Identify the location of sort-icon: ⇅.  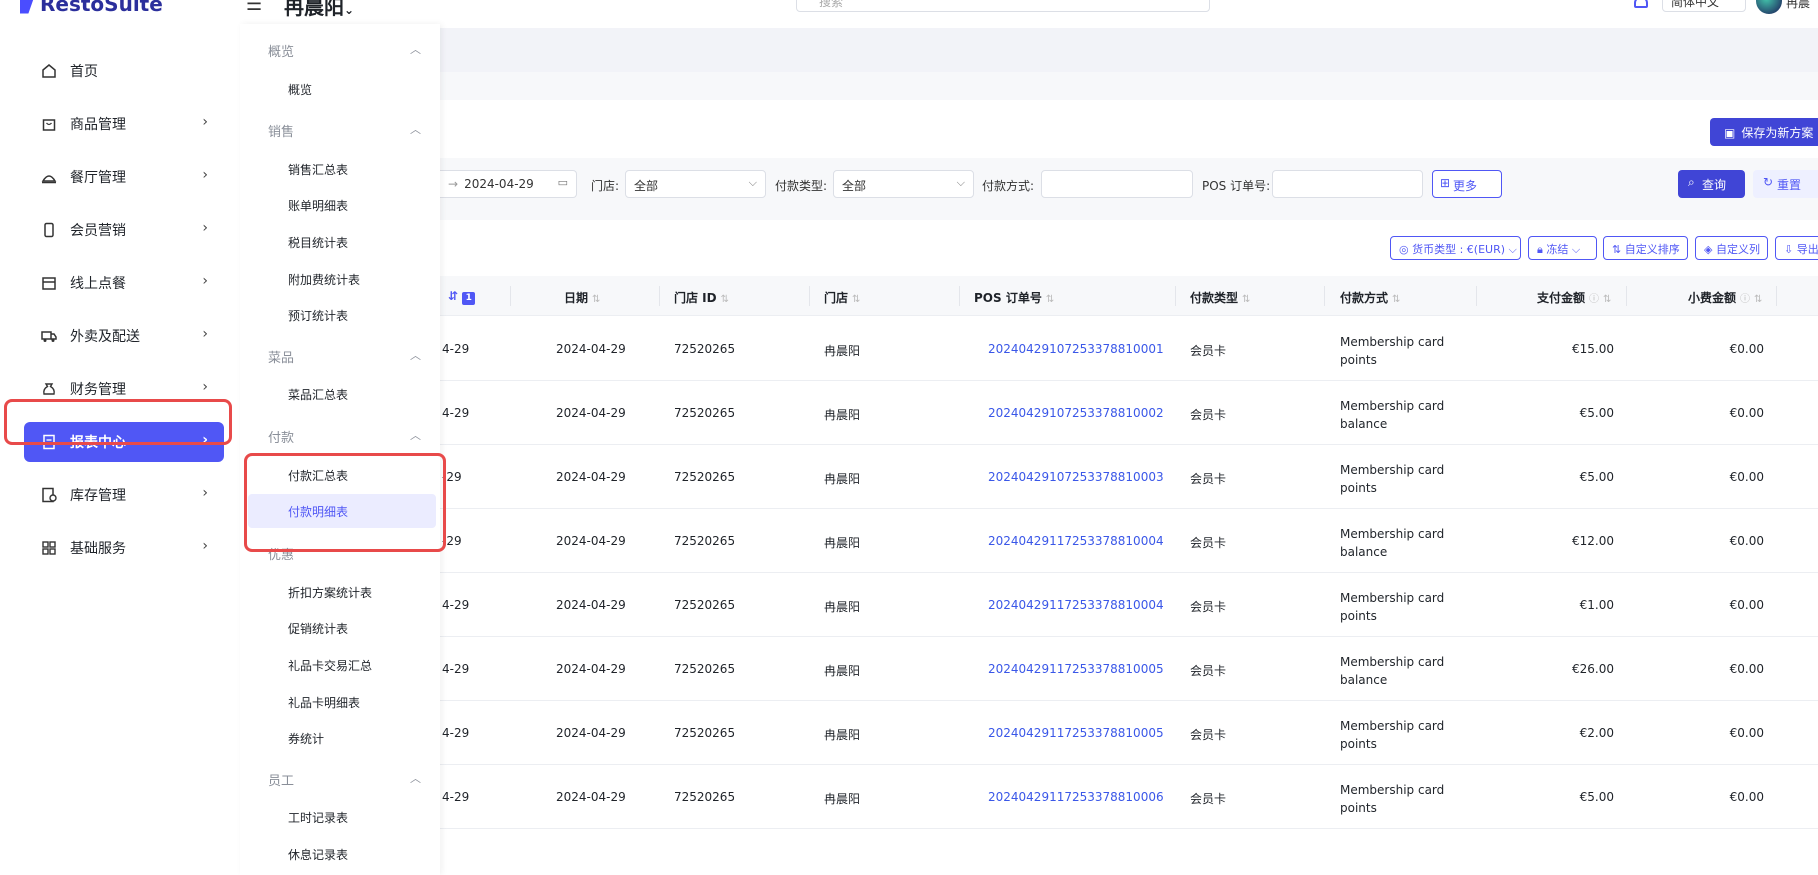
(1050, 299).